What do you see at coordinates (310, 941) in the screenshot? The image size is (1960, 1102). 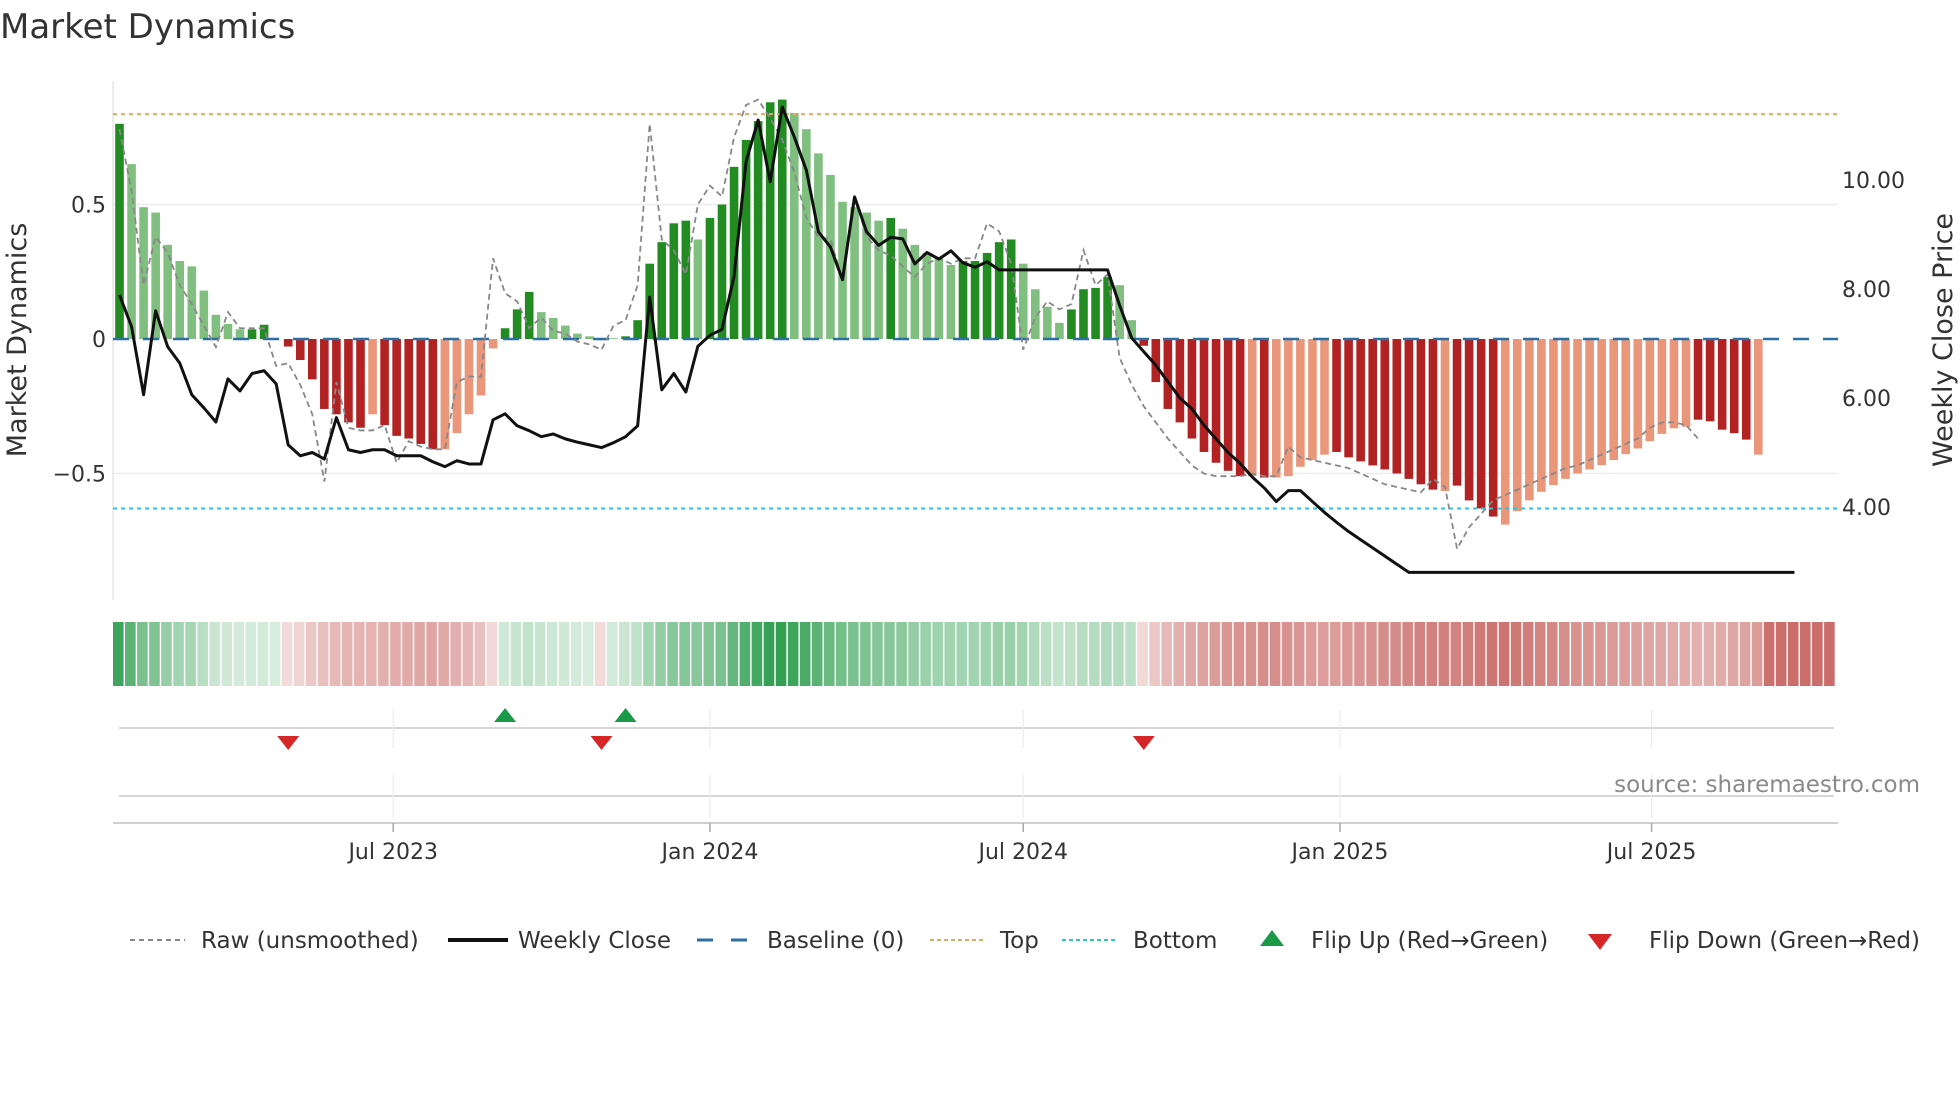 I see `legend-label: Raw (unsmoothed)` at bounding box center [310, 941].